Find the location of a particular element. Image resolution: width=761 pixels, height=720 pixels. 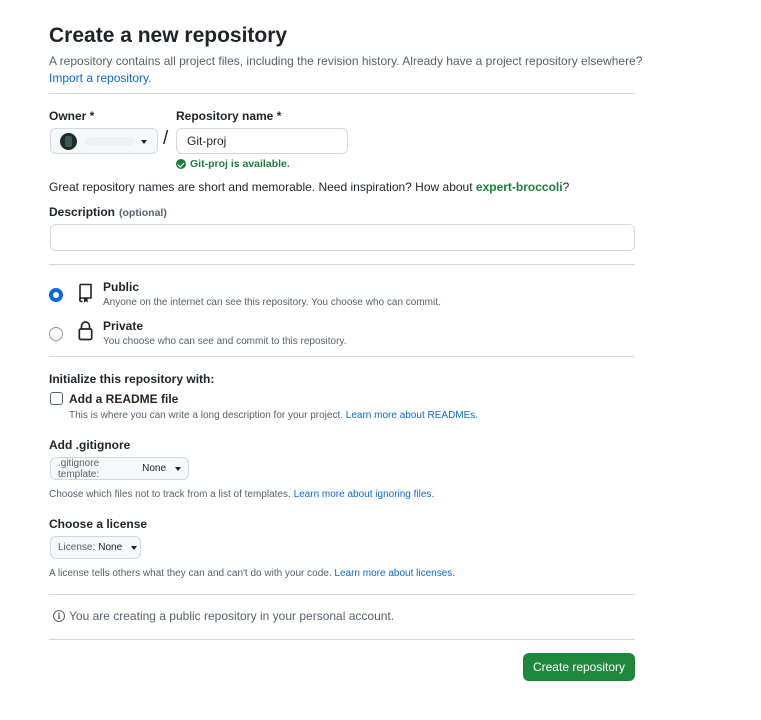

description-label-text: Description is located at coordinates (82, 212).